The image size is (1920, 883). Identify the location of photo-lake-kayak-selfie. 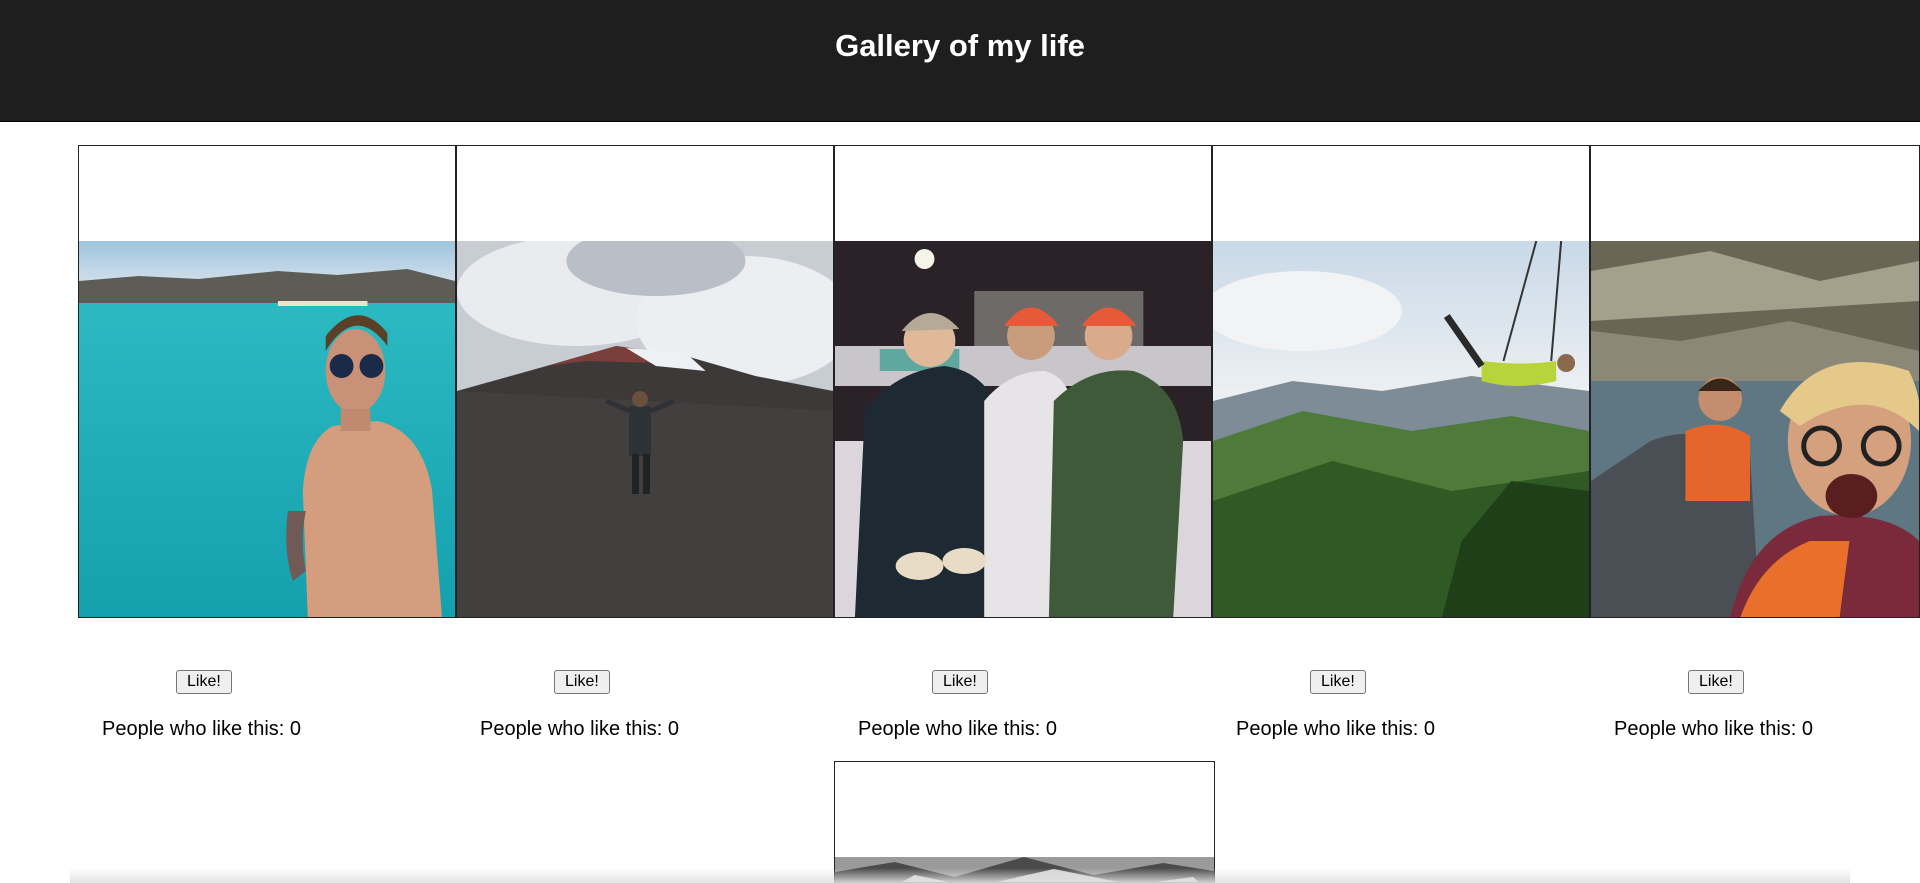
(1755, 429).